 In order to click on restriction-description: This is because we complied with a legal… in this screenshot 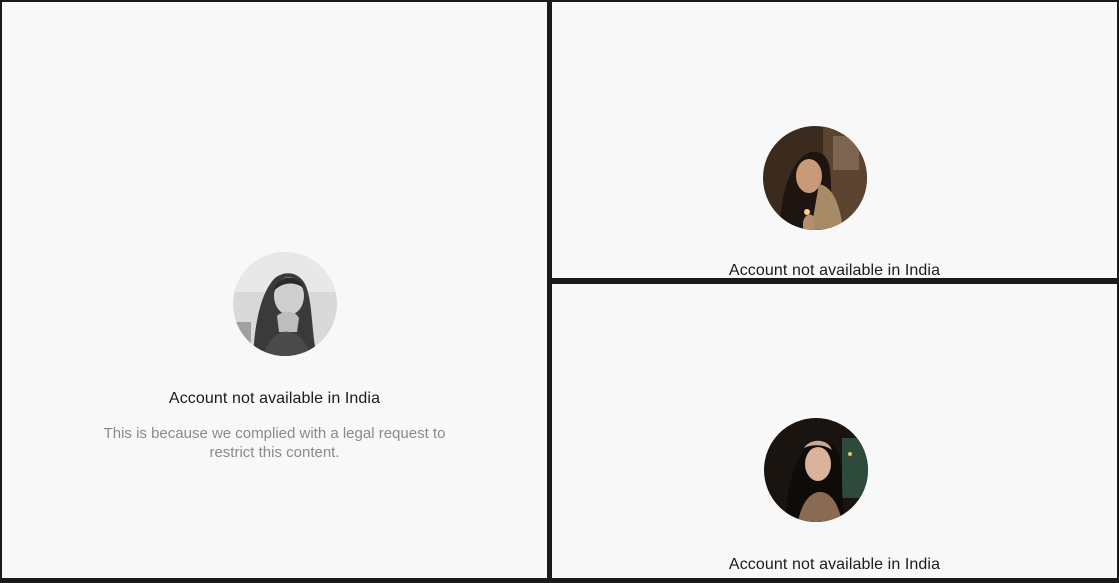, I will do `click(274, 443)`.